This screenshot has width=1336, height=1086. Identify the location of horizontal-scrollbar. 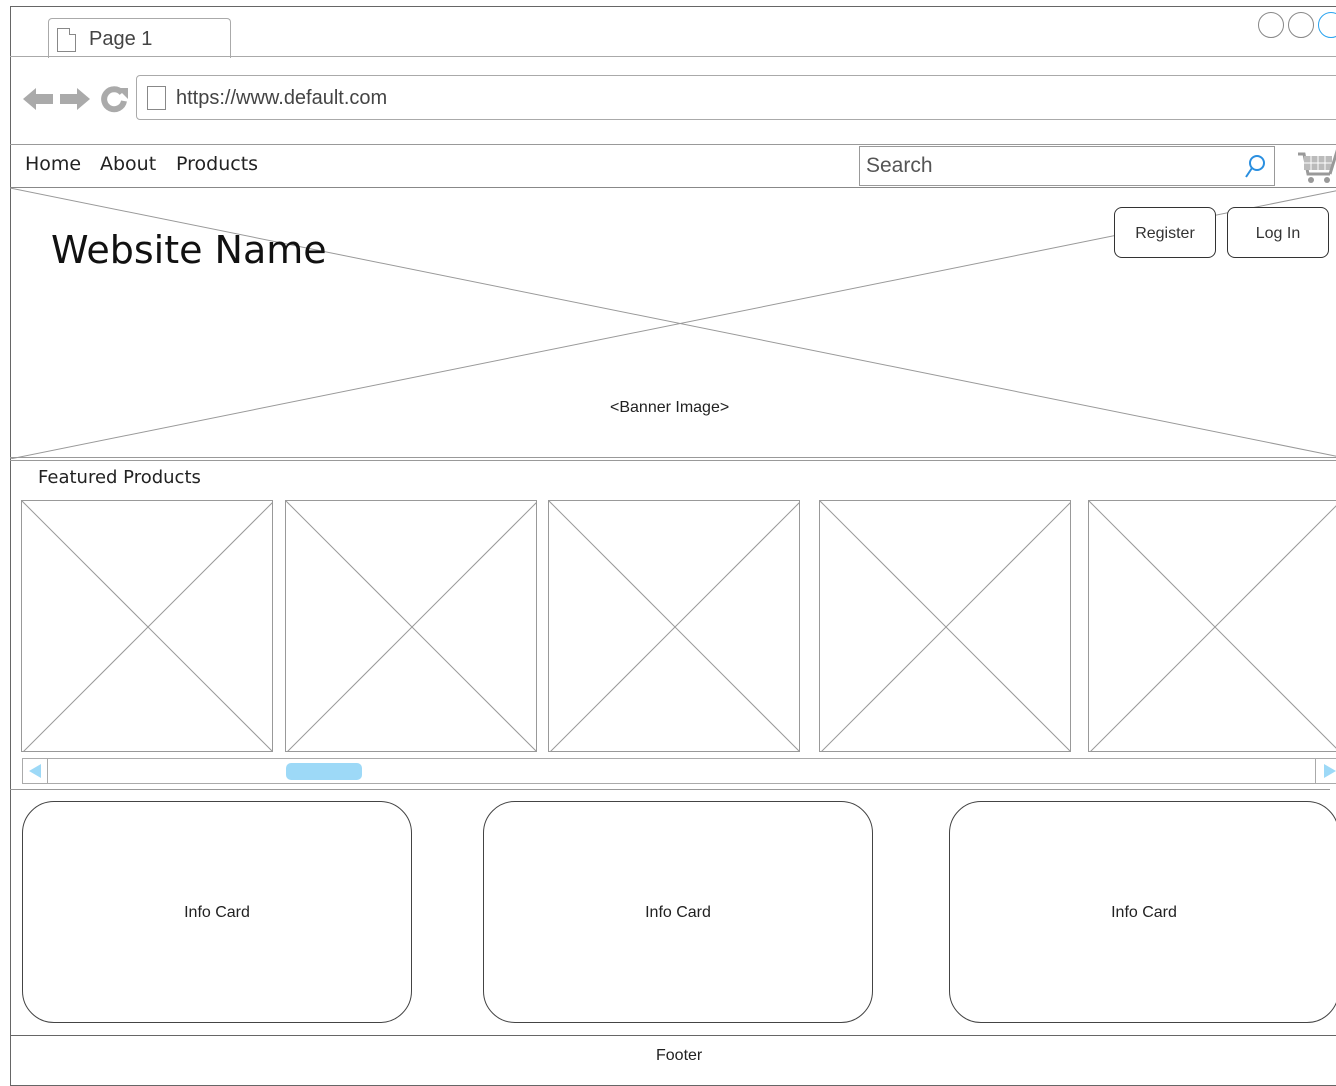
(679, 771).